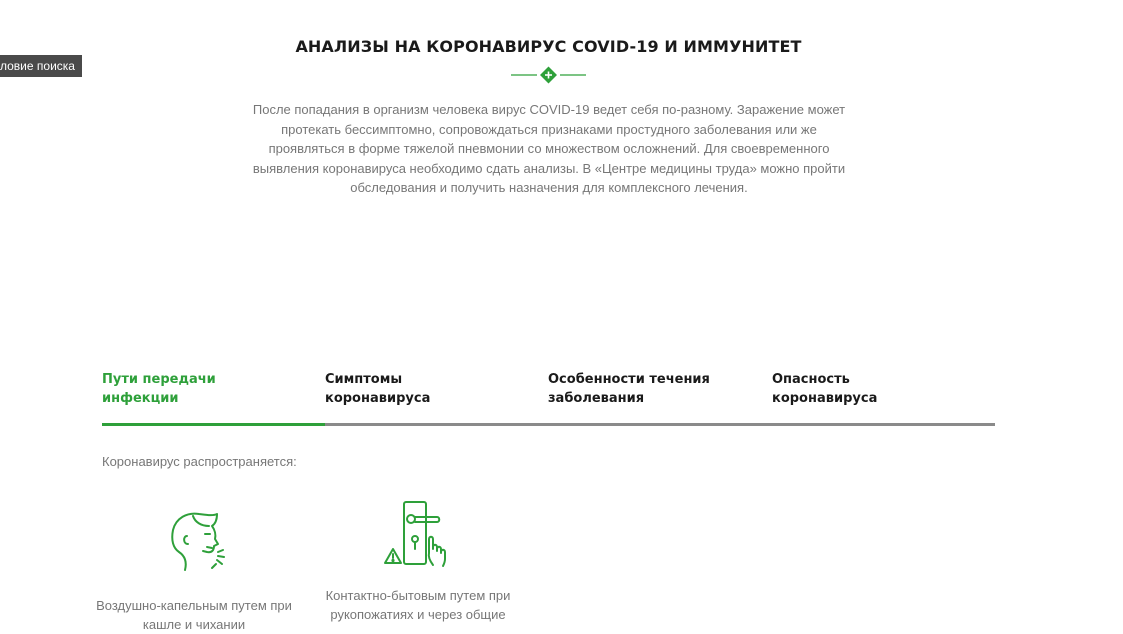 Image resolution: width=1123 pixels, height=634 pixels. Describe the element at coordinates (825, 389) in the screenshot. I see `tab-label: Опасность коронавируса` at that location.